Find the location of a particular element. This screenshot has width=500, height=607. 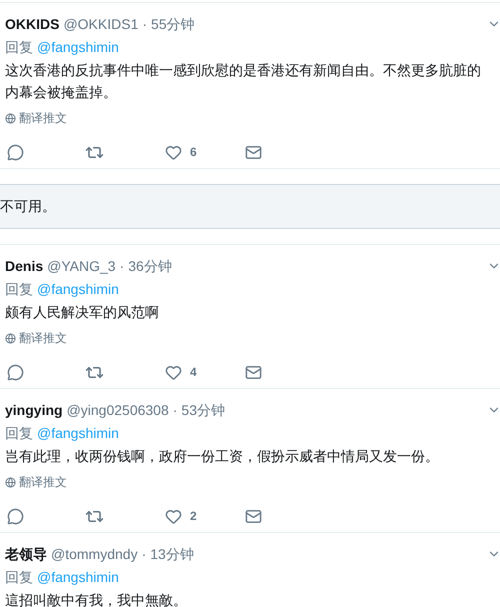

tweet-text: 這招叫敵中有我，我中無敵。 is located at coordinates (96, 599).